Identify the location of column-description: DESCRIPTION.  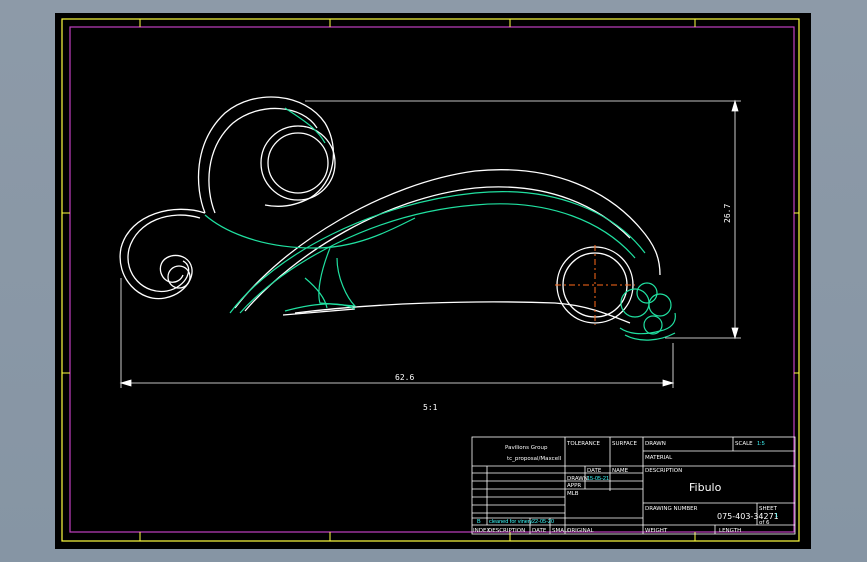
(506, 531).